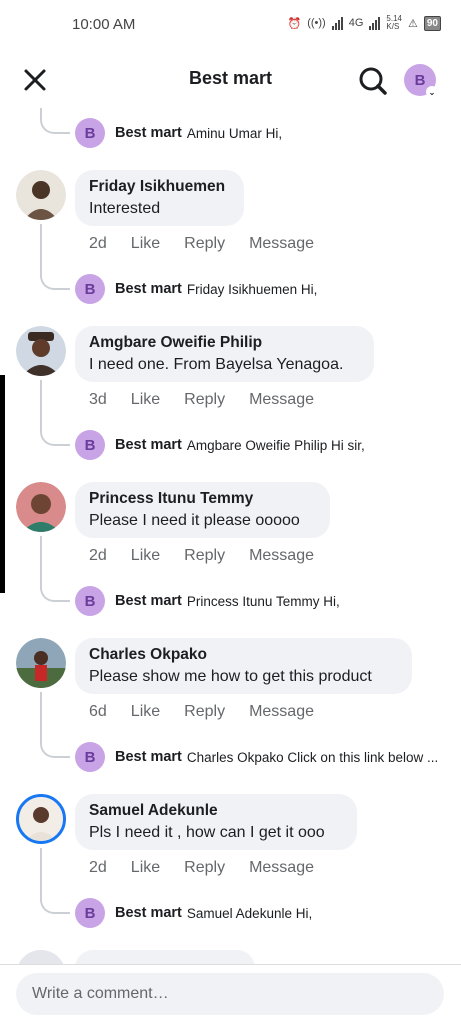 Image resolution: width=461 pixels, height=1025 pixels. I want to click on reply-row: B Best mart Princess Itunu Temmy Hi,, so click(265, 601).